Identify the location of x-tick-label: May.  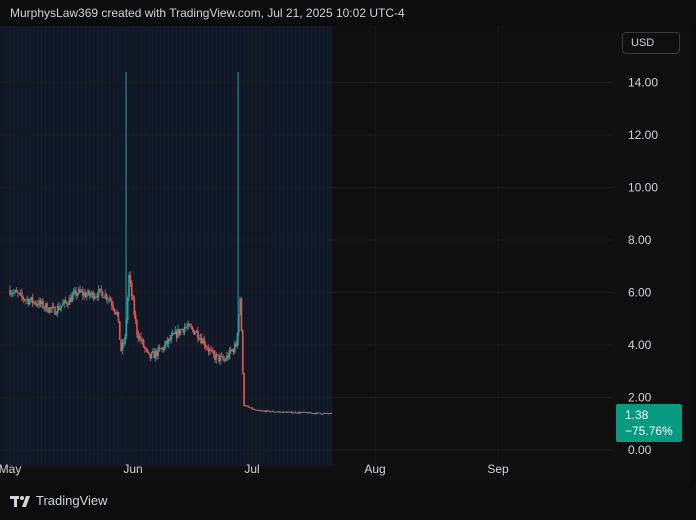
(10, 469).